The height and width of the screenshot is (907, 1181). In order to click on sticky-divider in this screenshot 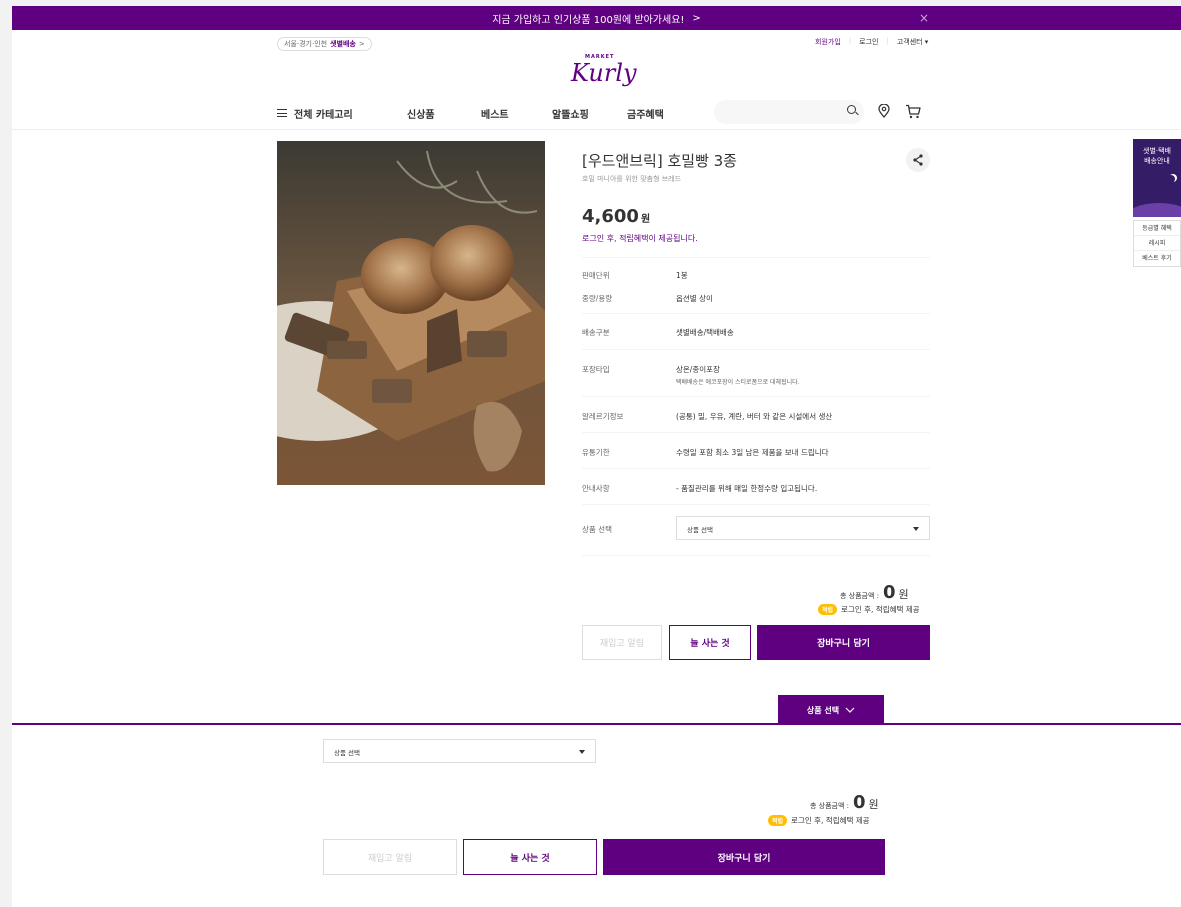, I will do `click(596, 724)`.